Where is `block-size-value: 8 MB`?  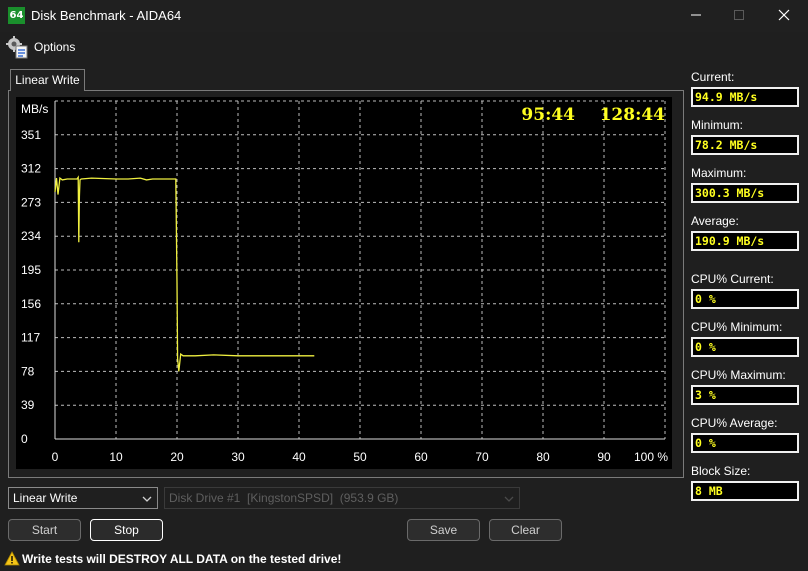
block-size-value: 8 MB is located at coordinates (745, 491).